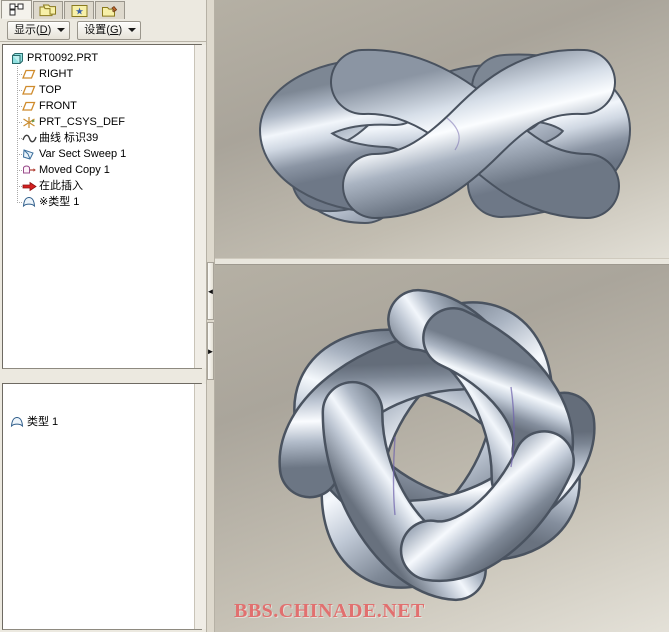 Image resolution: width=669 pixels, height=632 pixels. I want to click on tree-item-label: 曲线 标识39, so click(69, 138).